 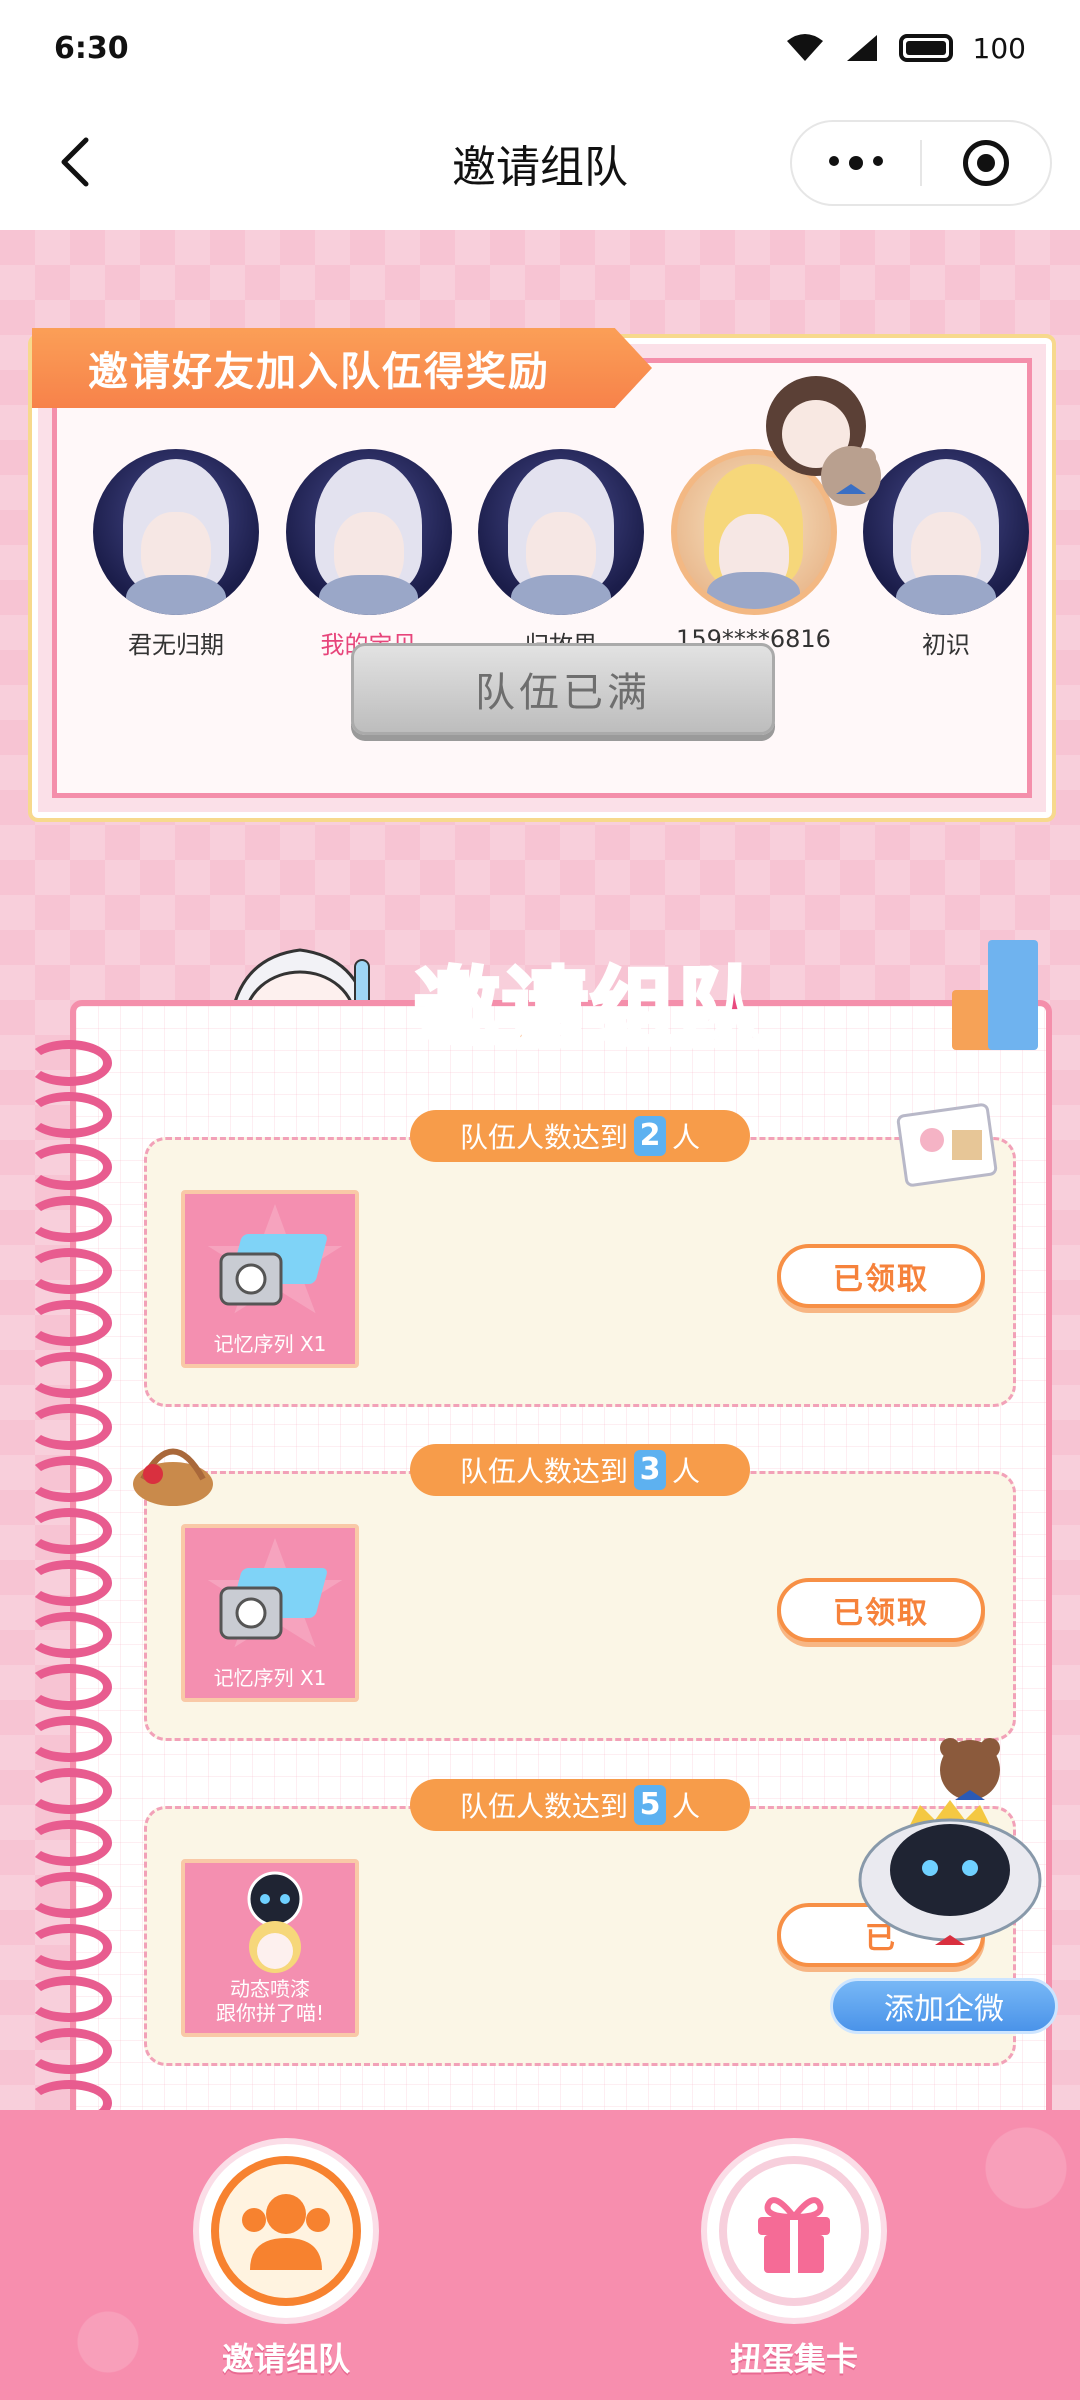 What do you see at coordinates (270, 2013) in the screenshot?
I see `reward-label-line: 跟你拼了喵!` at bounding box center [270, 2013].